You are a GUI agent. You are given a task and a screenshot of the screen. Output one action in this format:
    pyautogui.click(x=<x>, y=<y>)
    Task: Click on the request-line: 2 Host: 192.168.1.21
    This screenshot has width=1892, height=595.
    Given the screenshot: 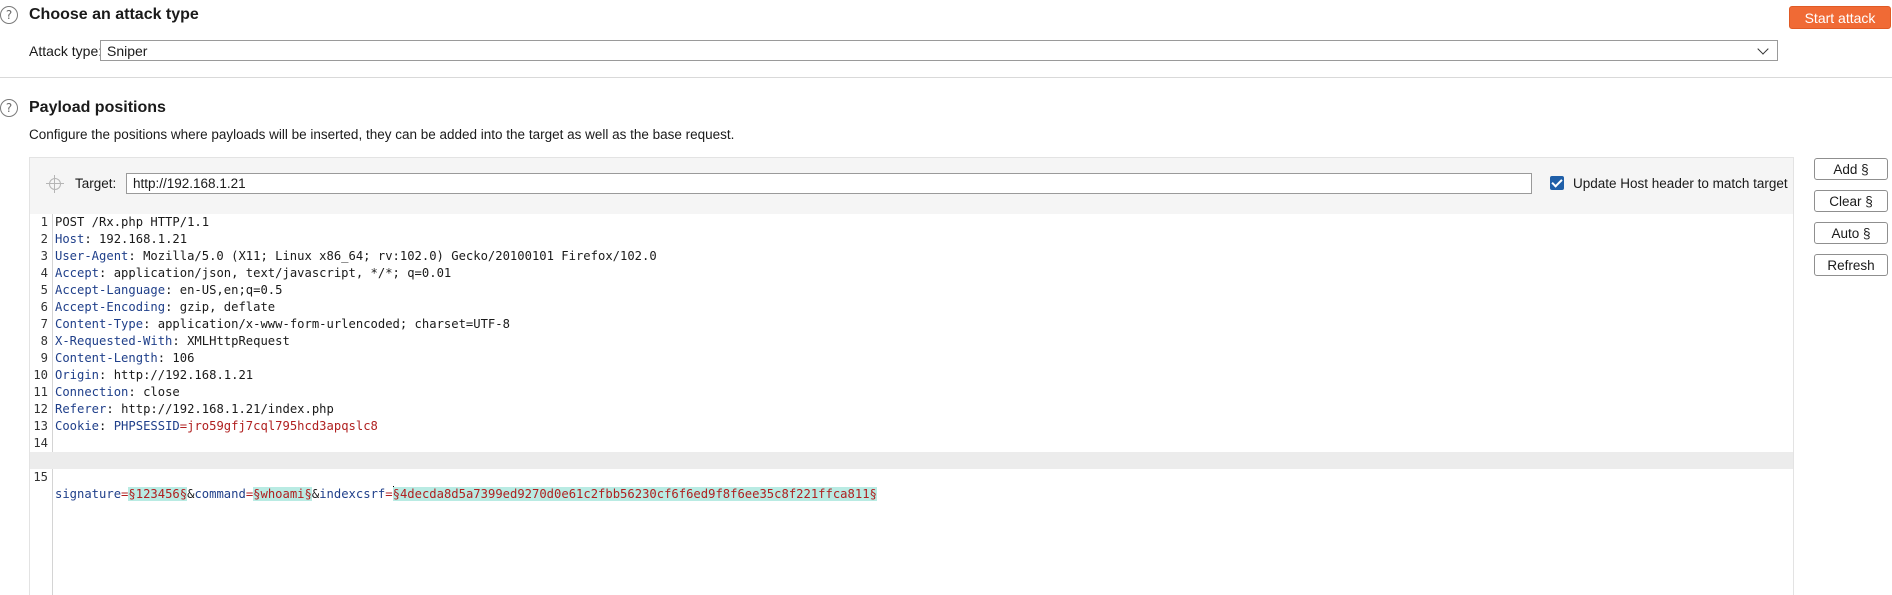 What is the action you would take?
    pyautogui.click(x=911, y=239)
    